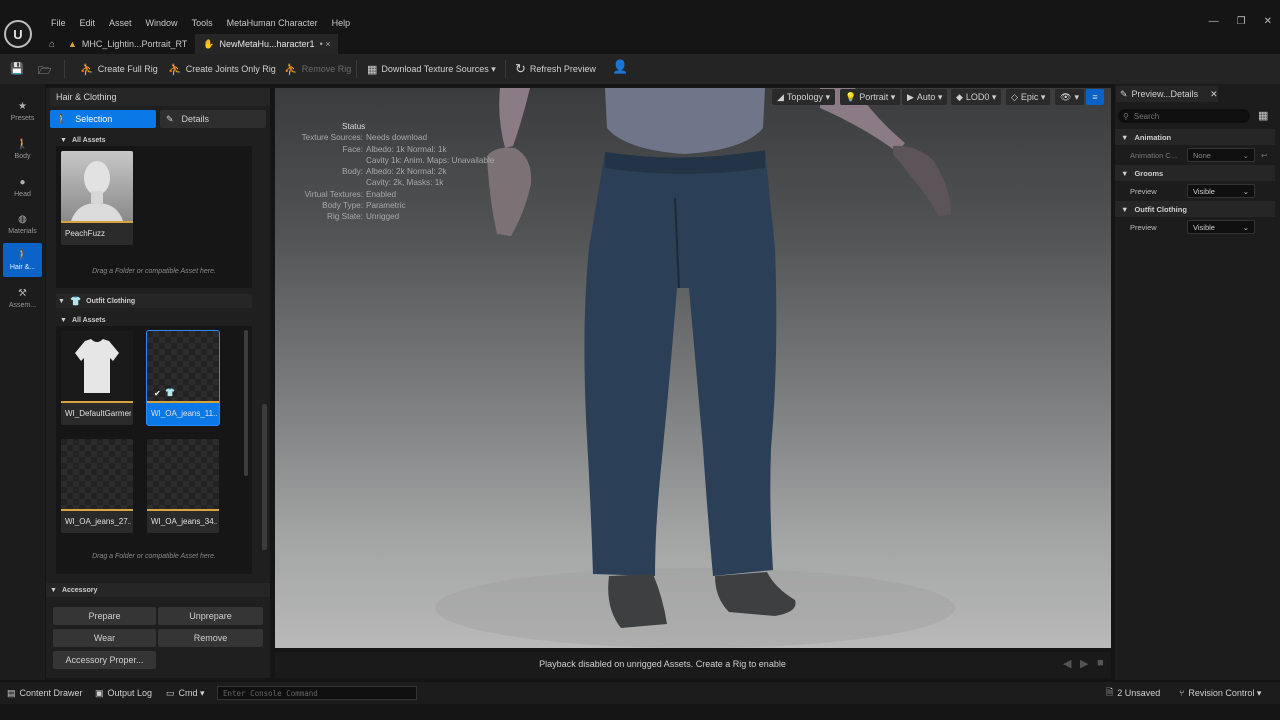  Describe the element at coordinates (431, 69) in the screenshot. I see `download-texture-sources-button: ▦ Download Texture Sources ▾` at that location.